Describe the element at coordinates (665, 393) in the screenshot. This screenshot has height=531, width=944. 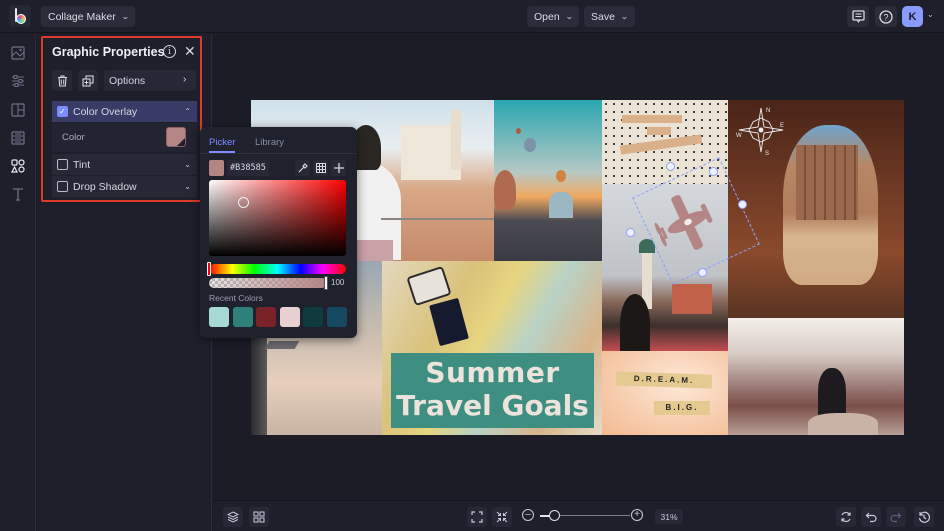
I see `photo-dream-big: D.R.E.A.M. B.I.G.` at that location.